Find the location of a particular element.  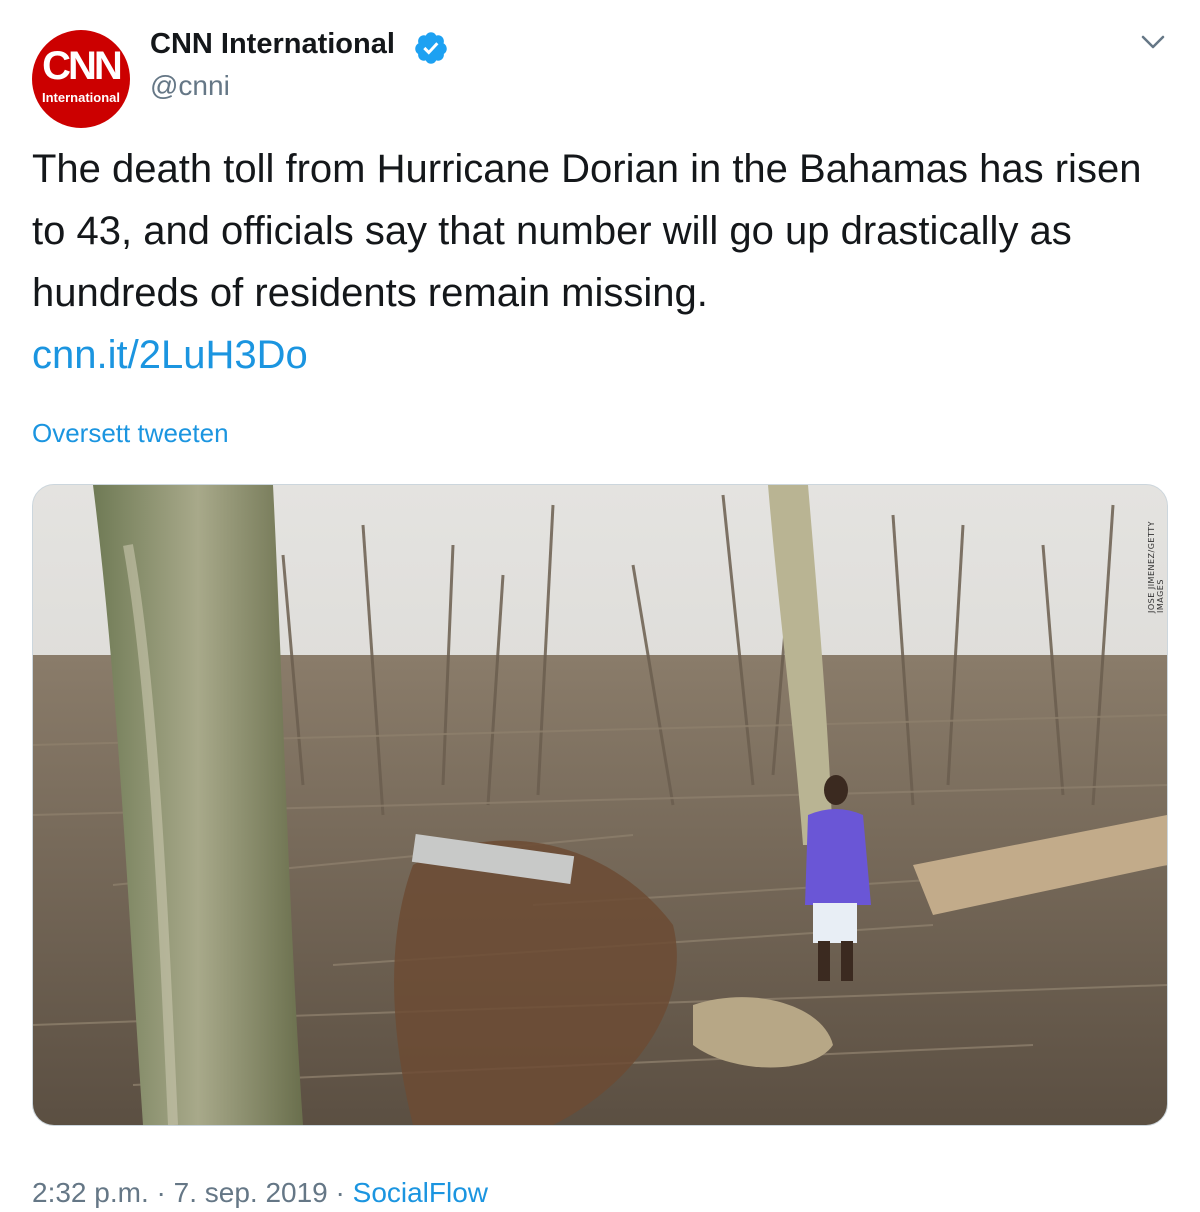

media-credit: JOSE JIMENEZ/GETTY IMAGES is located at coordinates (1156, 567).